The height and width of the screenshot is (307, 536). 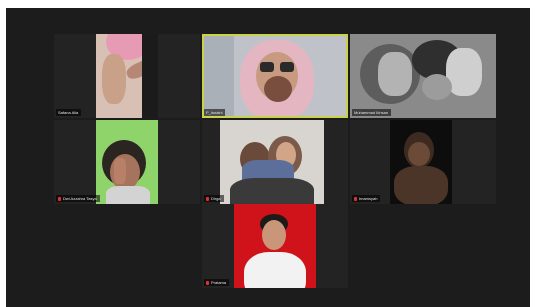 I want to click on participant-name: Safana Aila, so click(x=68, y=112).